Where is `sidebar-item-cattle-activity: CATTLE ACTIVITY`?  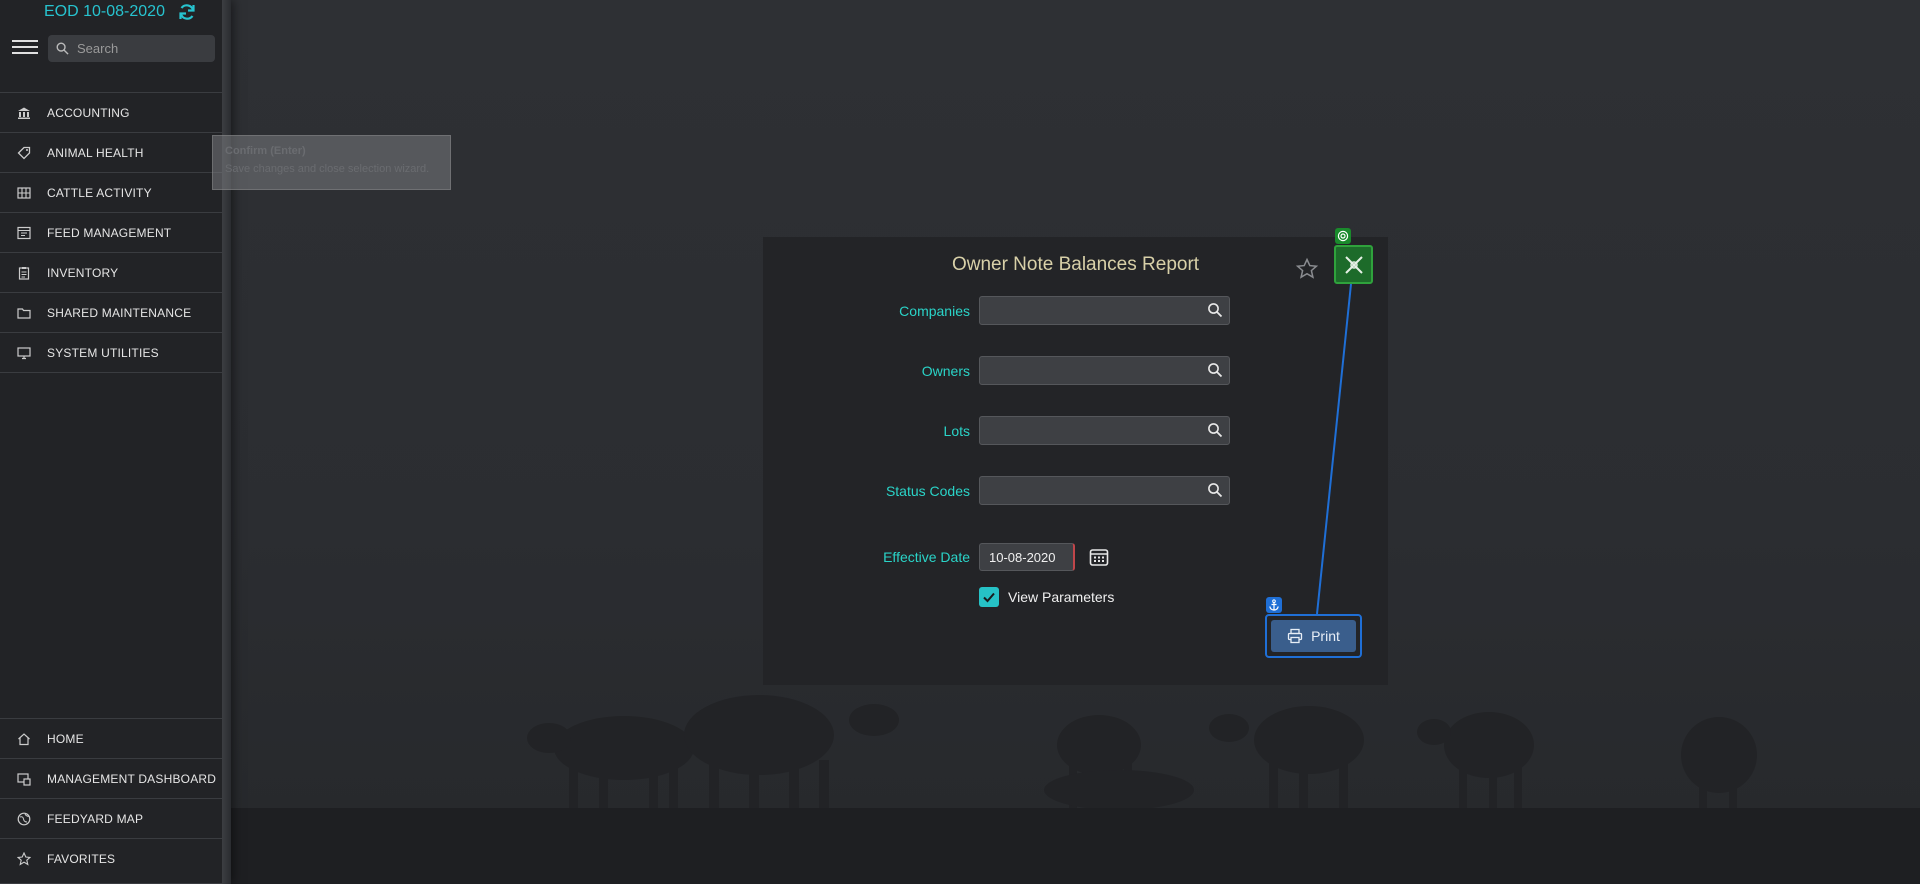 sidebar-item-cattle-activity: CATTLE ACTIVITY is located at coordinates (114, 192).